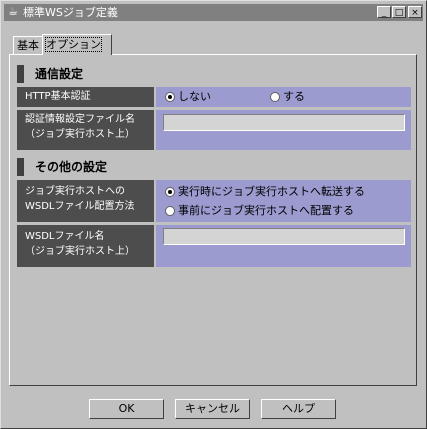  What do you see at coordinates (80, 206) in the screenshot?
I see `wsdl-placement-label-line2: WSDLファイル配置方法` at bounding box center [80, 206].